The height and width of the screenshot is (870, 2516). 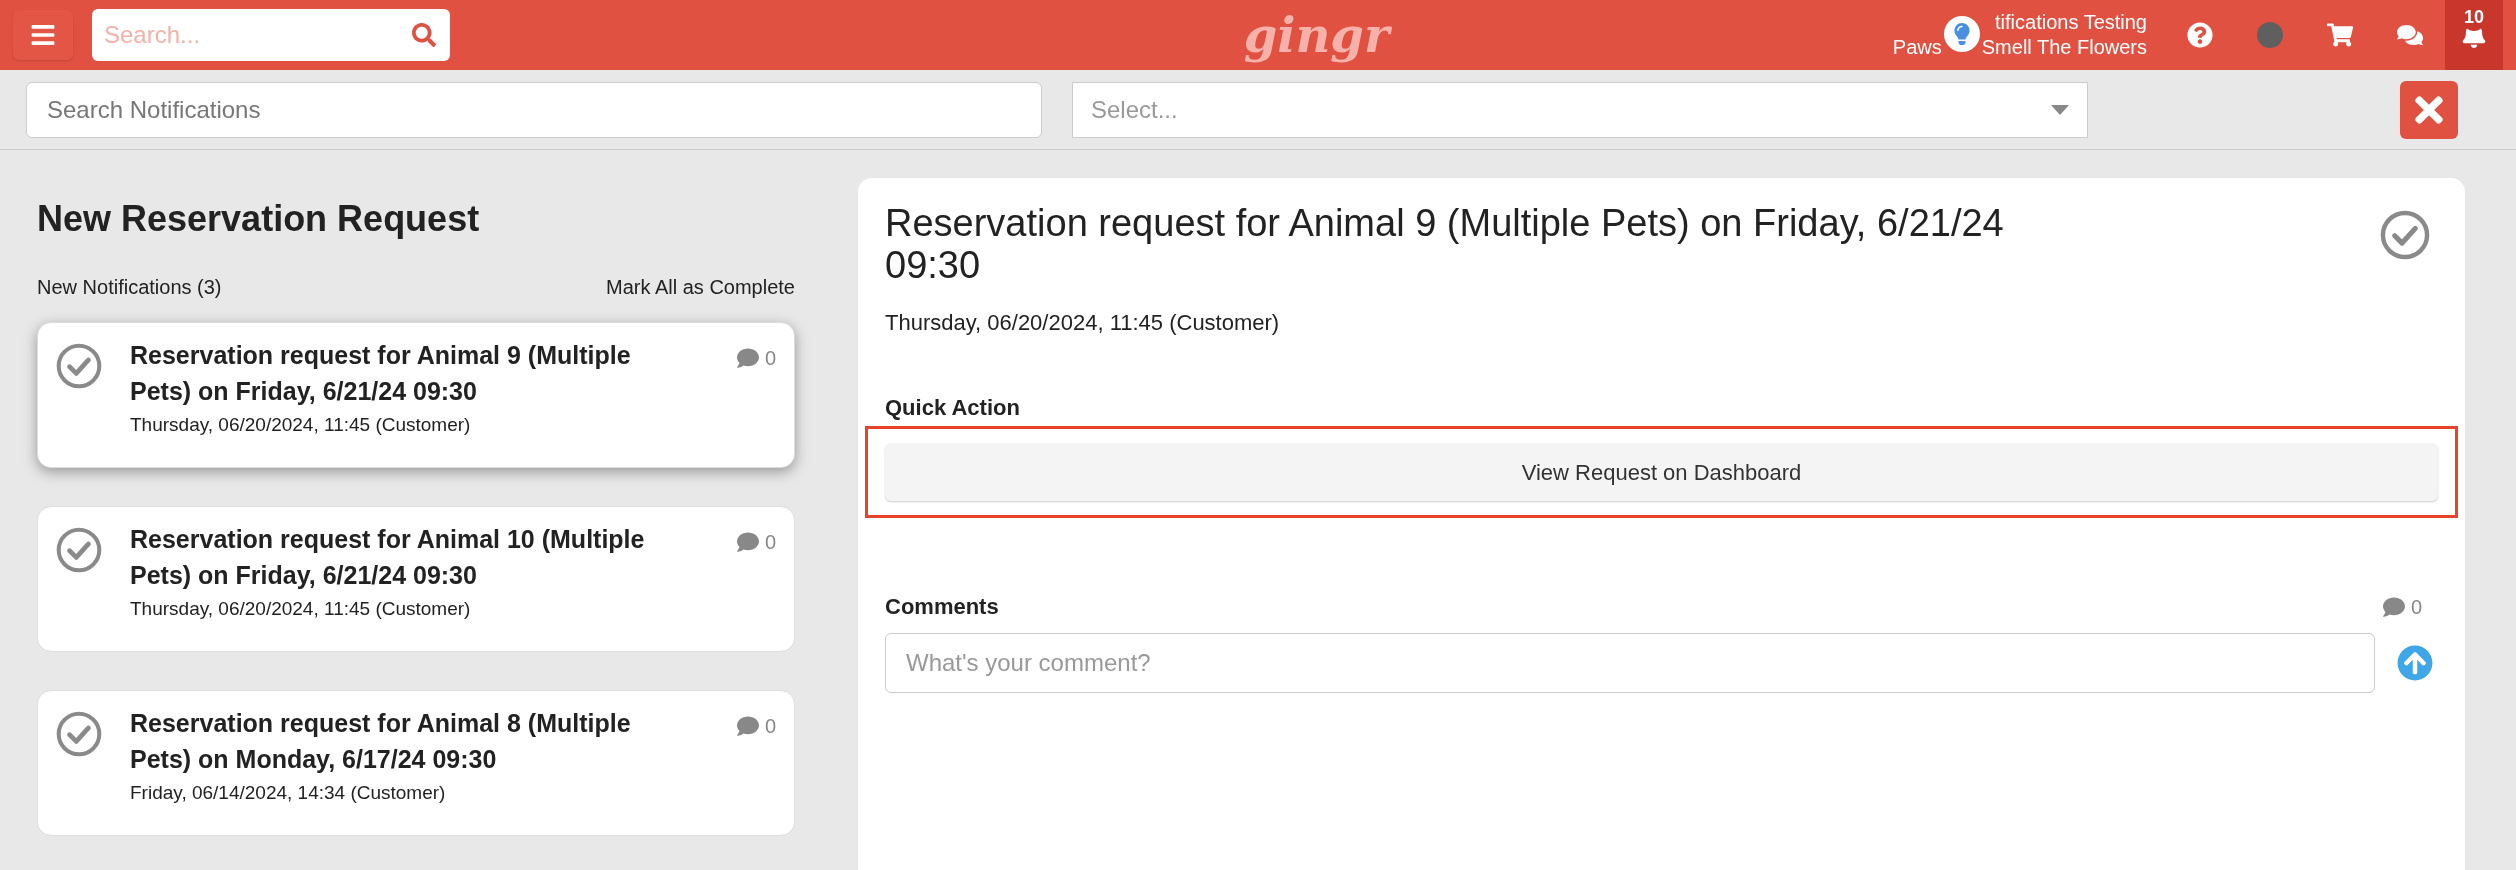 What do you see at coordinates (1630, 663) in the screenshot?
I see `comment-field: What's your comment?` at bounding box center [1630, 663].